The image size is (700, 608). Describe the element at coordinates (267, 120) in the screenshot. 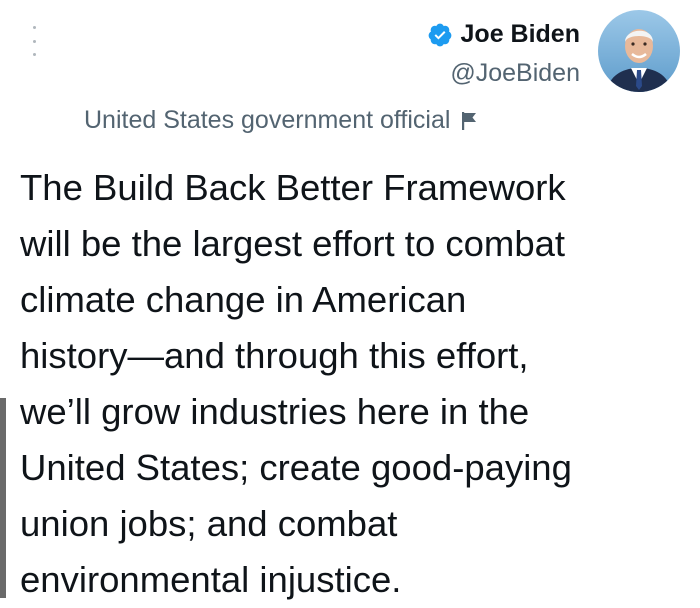

I see `government-label-text: United States government official` at that location.